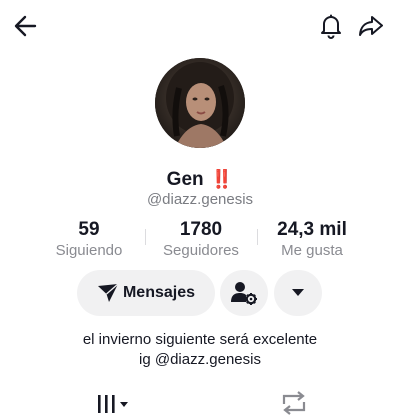  Describe the element at coordinates (312, 229) in the screenshot. I see `likes-count: 24,3 mil` at that location.